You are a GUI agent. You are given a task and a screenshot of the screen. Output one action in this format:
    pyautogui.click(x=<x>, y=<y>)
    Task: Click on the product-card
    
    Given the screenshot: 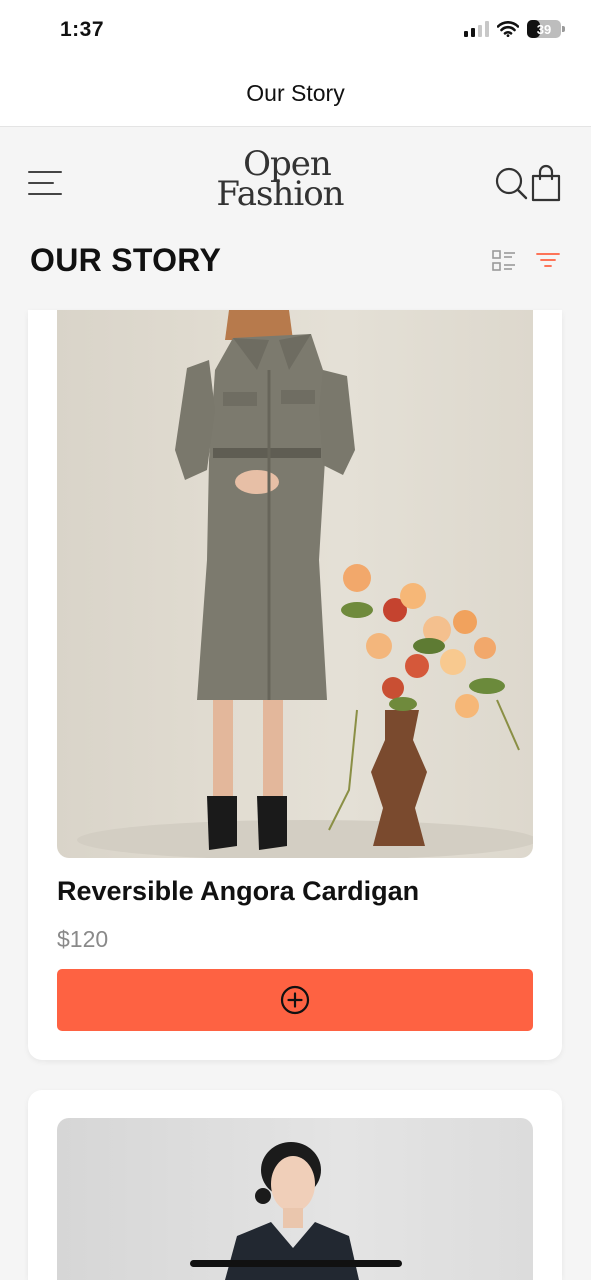 What is the action you would take?
    pyautogui.click(x=295, y=1185)
    